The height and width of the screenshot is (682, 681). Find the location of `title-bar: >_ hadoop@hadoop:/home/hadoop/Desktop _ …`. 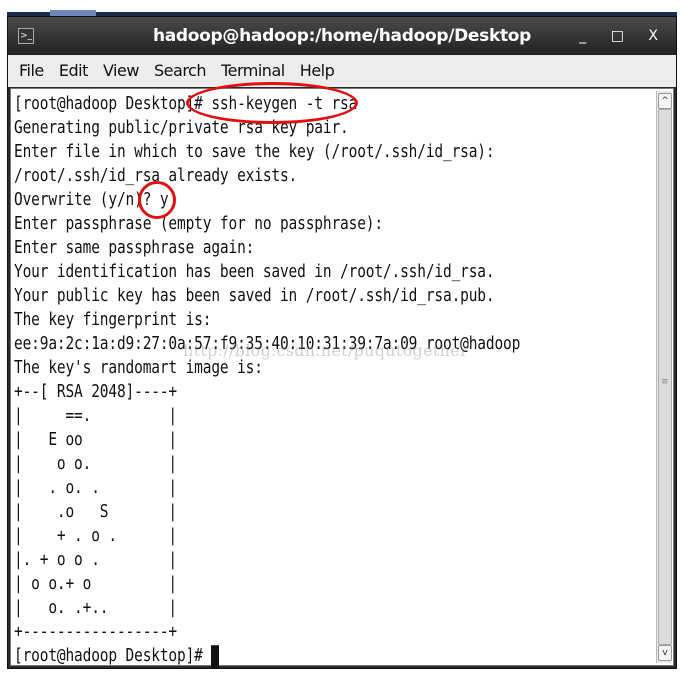

title-bar: >_ hadoop@hadoop:/home/hadoop/Desktop _ … is located at coordinates (342, 36).